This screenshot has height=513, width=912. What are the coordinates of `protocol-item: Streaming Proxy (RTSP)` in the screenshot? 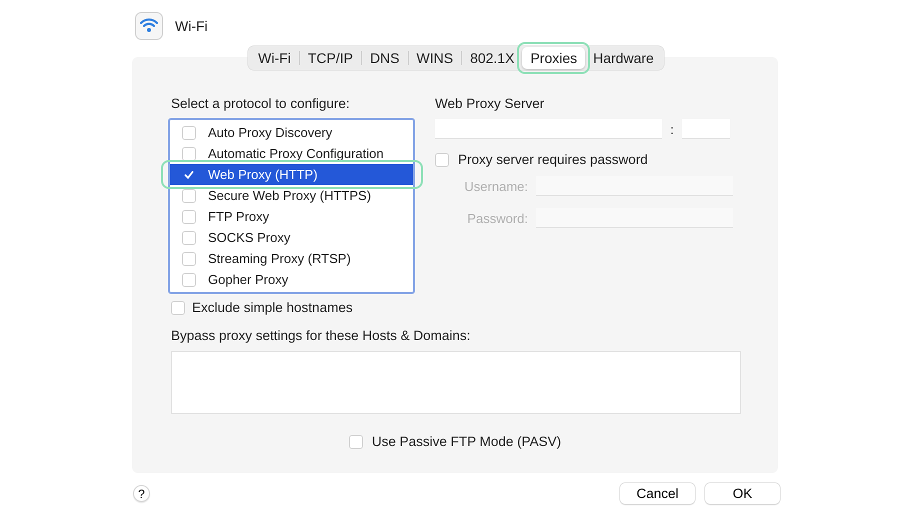 It's located at (291, 258).